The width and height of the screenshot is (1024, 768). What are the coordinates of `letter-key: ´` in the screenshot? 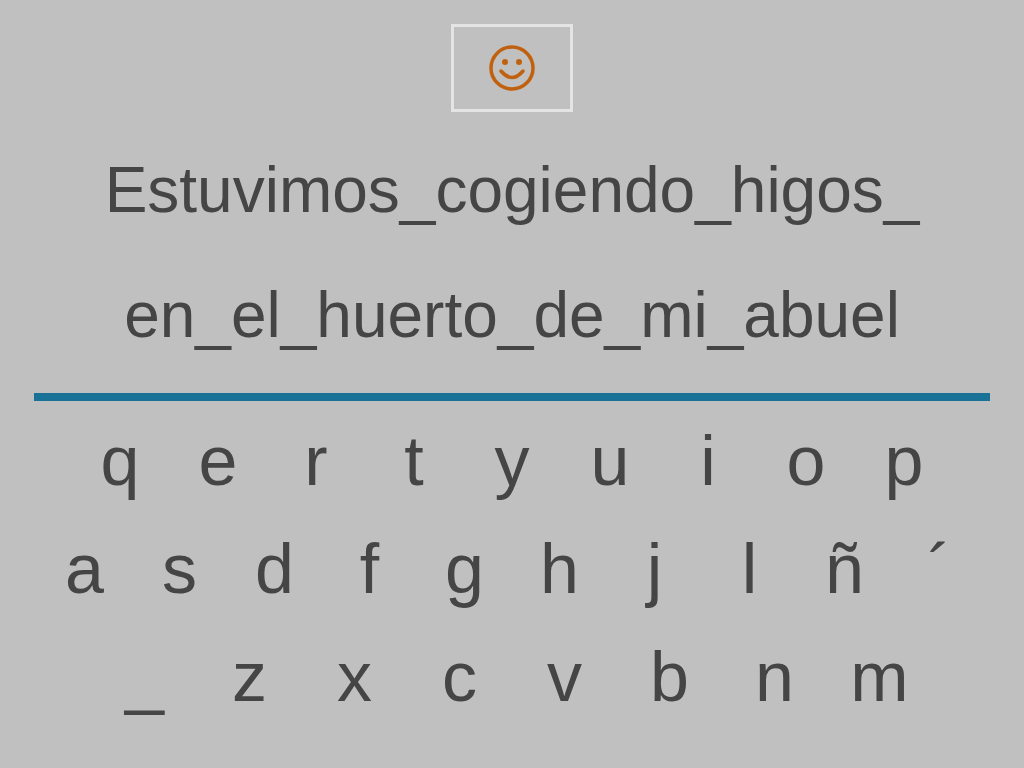 It's located at (939, 569).